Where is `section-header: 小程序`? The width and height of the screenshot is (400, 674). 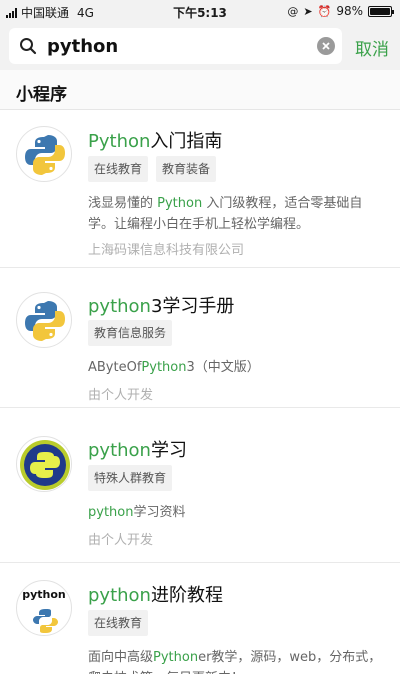 section-header: 小程序 is located at coordinates (200, 90).